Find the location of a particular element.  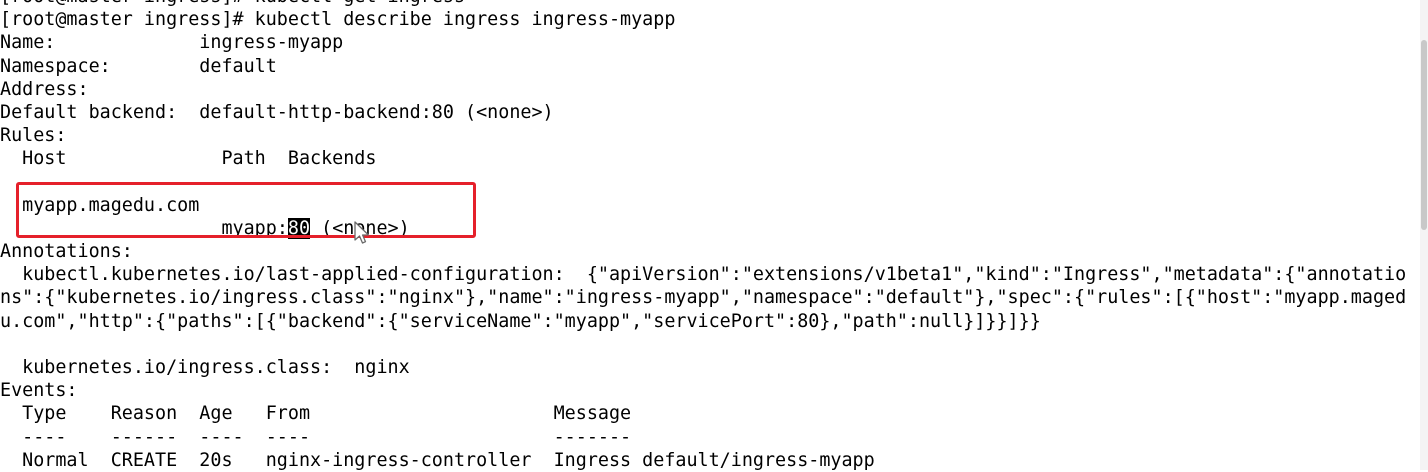

terminal-line: ---- ------ ---- ---- ------- is located at coordinates (316, 437).